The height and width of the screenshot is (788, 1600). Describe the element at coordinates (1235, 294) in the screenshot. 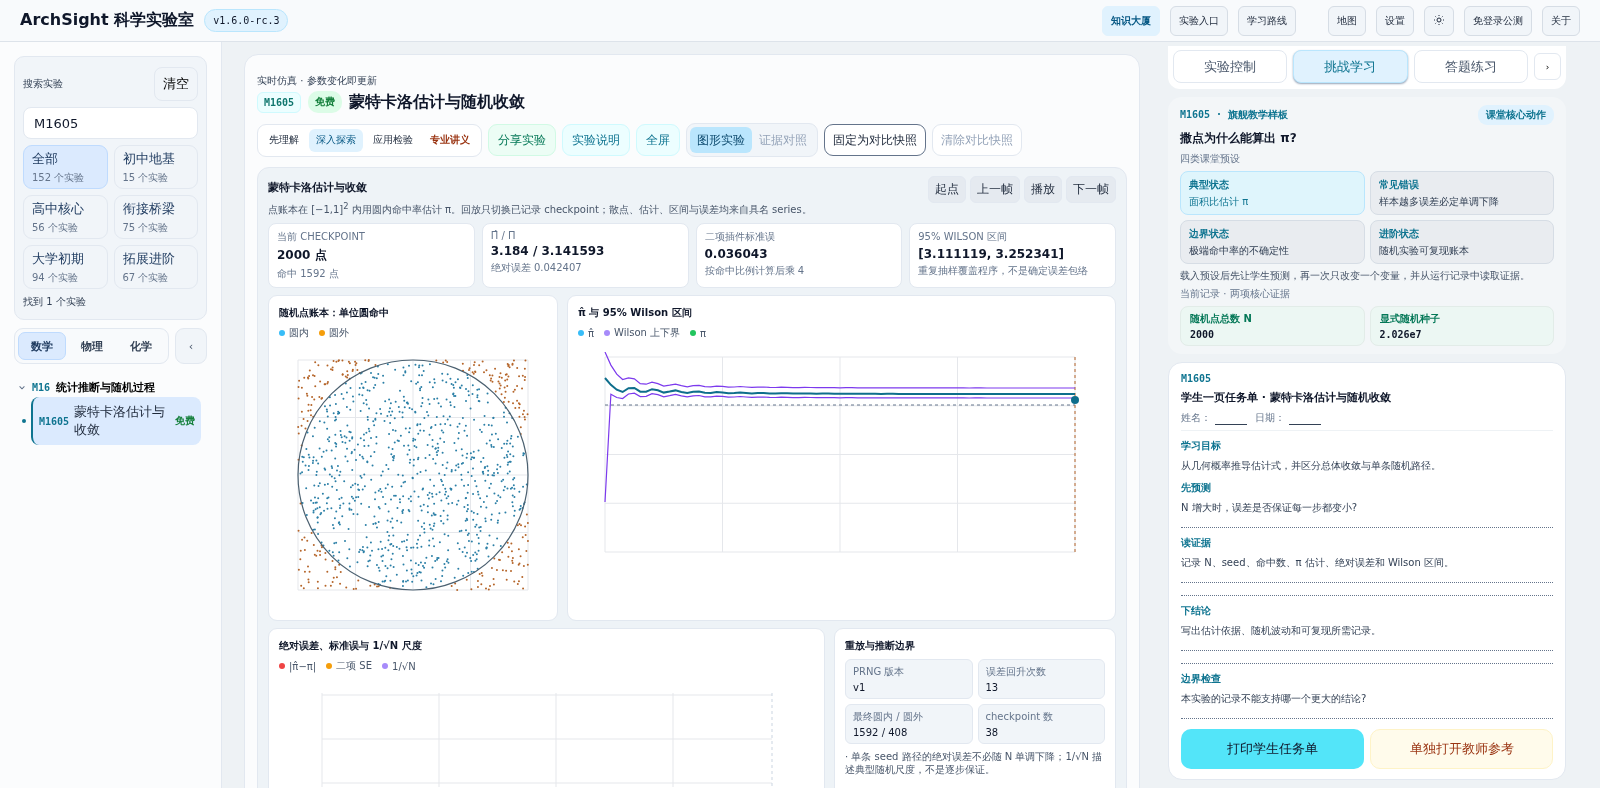

I see `section-label: 当前记录 · 两项核心证据` at that location.